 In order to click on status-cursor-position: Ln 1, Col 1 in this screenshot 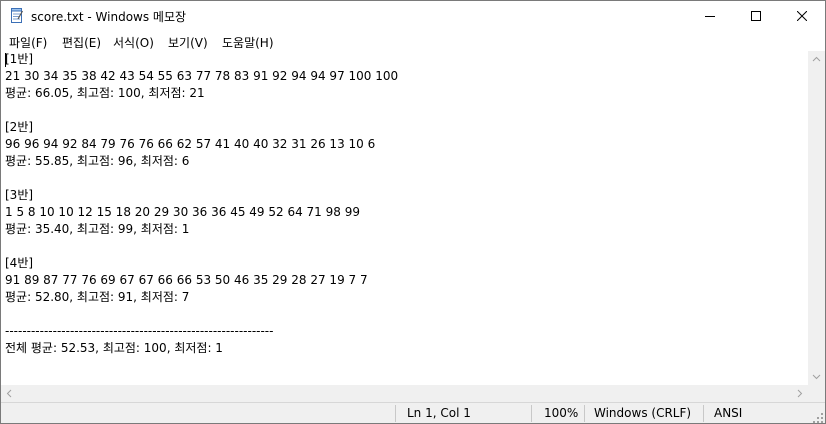, I will do `click(439, 413)`.